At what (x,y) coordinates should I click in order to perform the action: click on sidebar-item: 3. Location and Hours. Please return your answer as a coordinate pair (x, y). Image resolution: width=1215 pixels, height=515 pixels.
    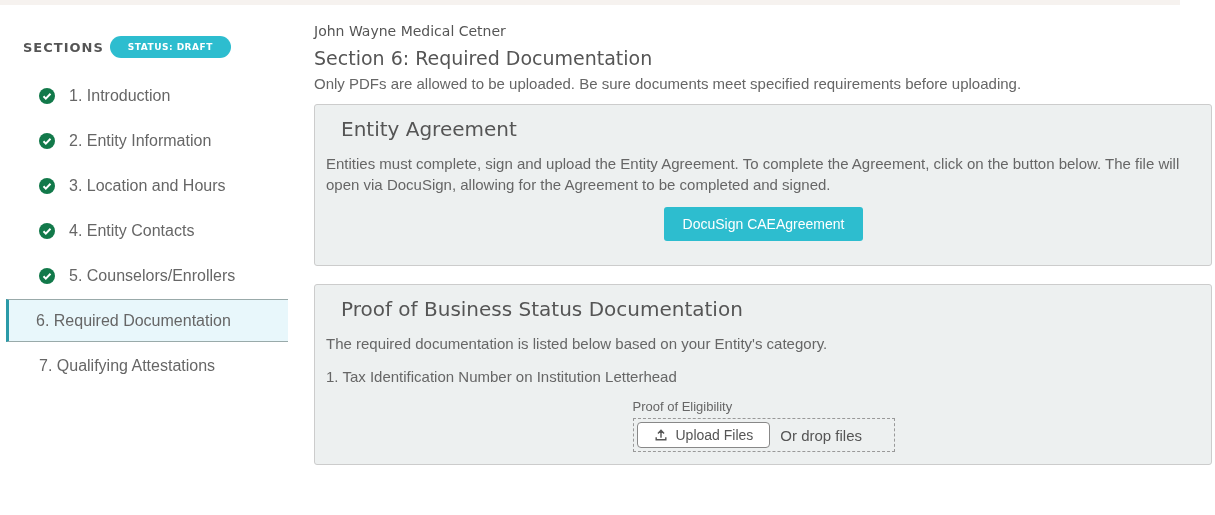
    Looking at the image, I should click on (147, 185).